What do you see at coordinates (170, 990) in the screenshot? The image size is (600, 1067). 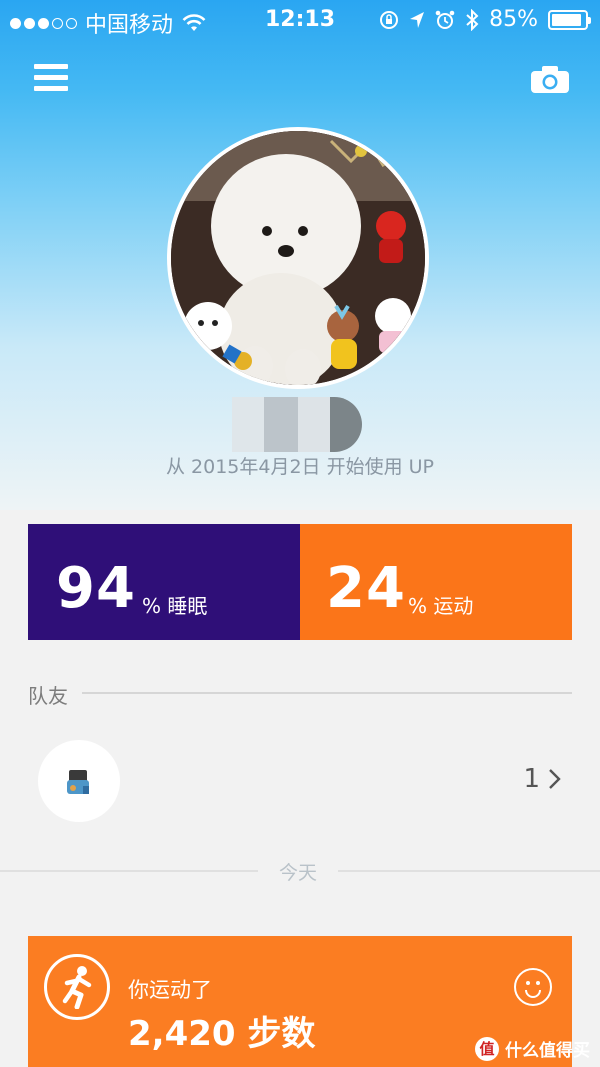 I see `activity-card-label: 你运动了` at bounding box center [170, 990].